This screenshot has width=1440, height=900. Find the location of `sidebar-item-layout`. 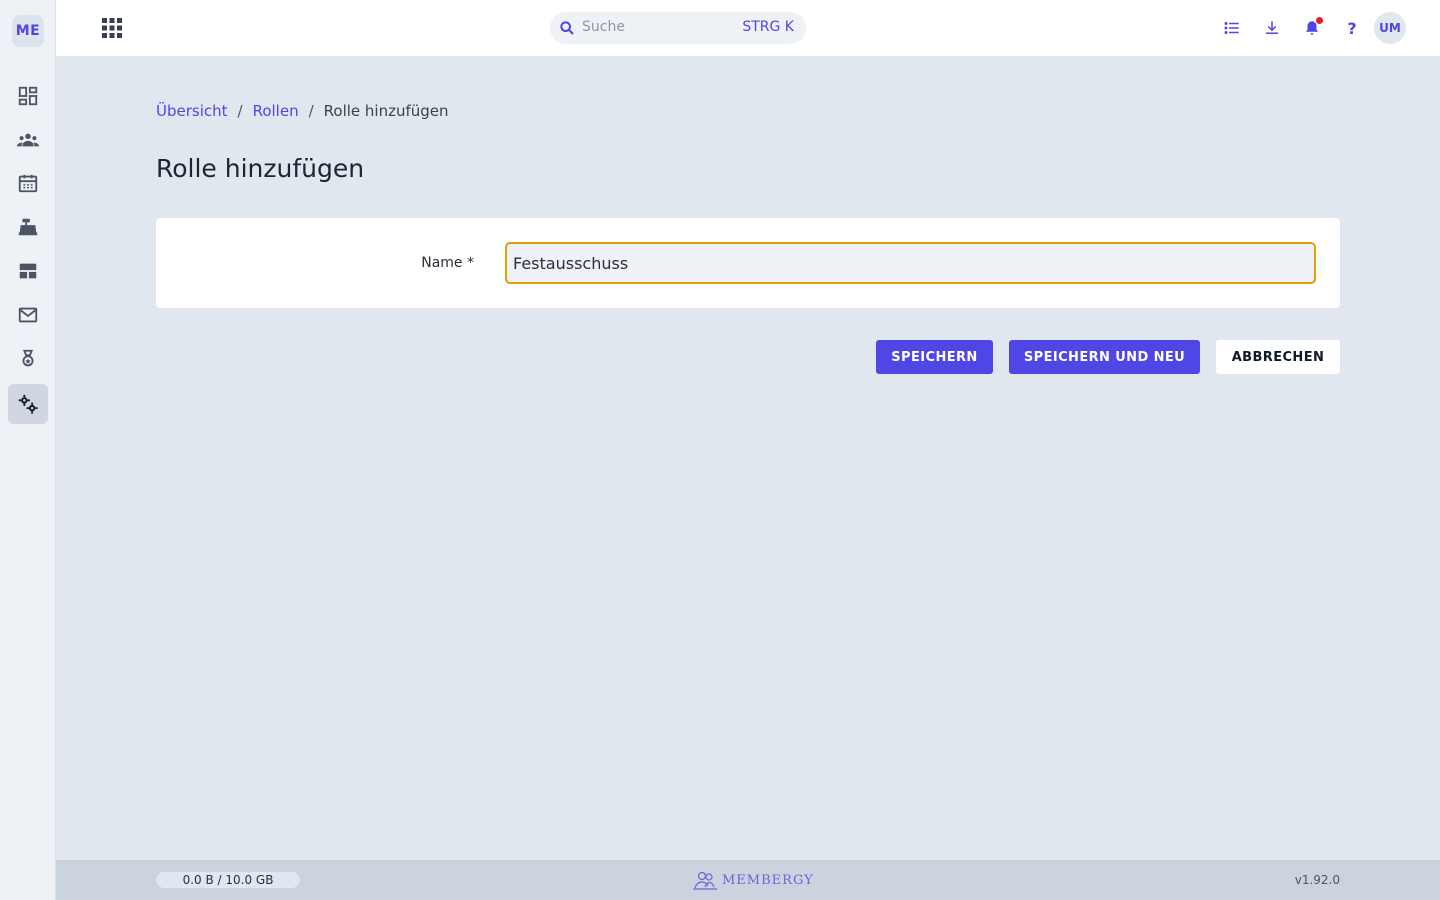

sidebar-item-layout is located at coordinates (28, 271).